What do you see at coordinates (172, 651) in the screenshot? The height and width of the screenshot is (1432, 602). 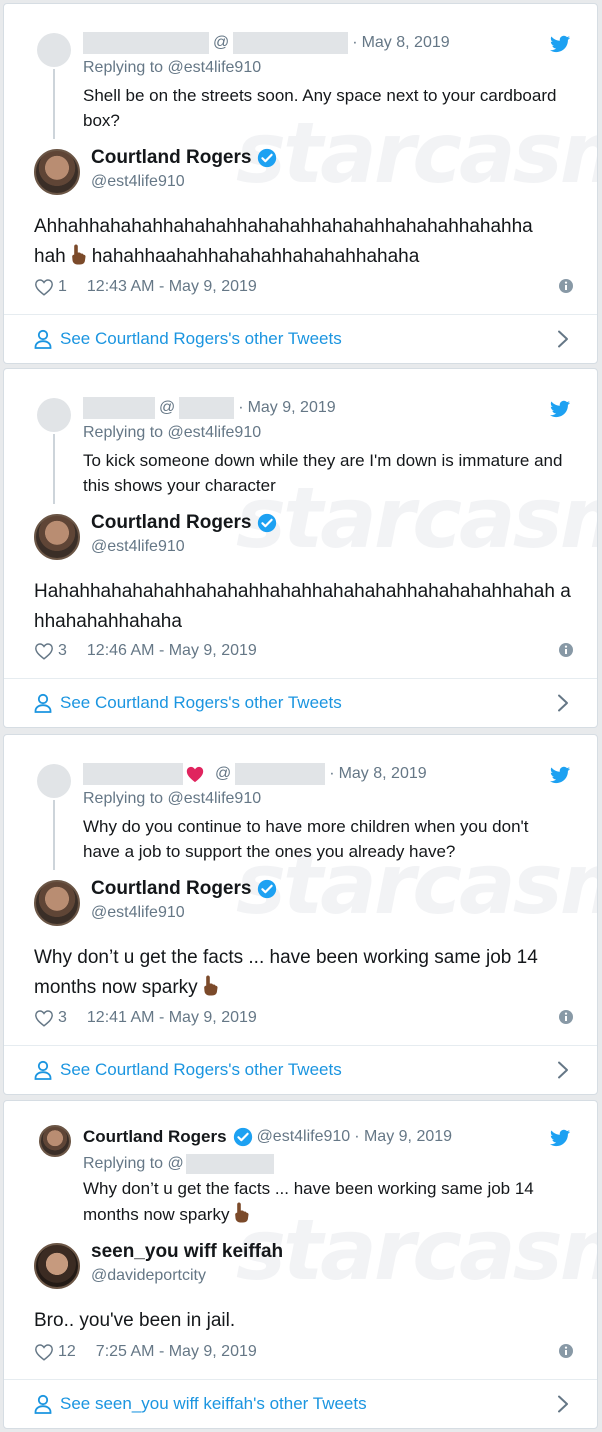 I see `timestamp: 12:46 AM - May 9, 2019` at bounding box center [172, 651].